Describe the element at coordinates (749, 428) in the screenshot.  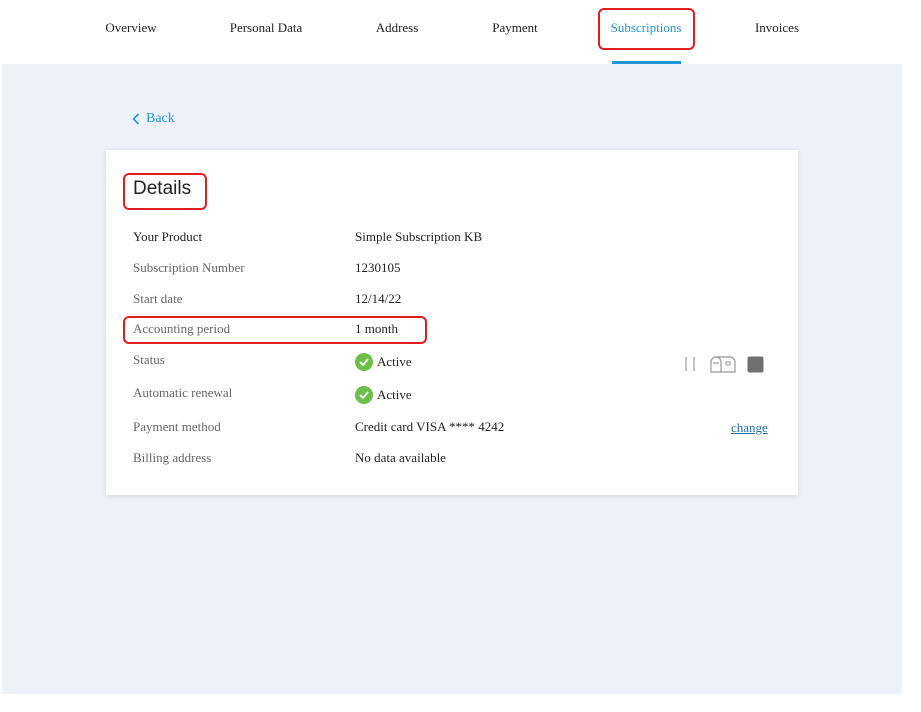
I see `change-payment-link: change` at that location.